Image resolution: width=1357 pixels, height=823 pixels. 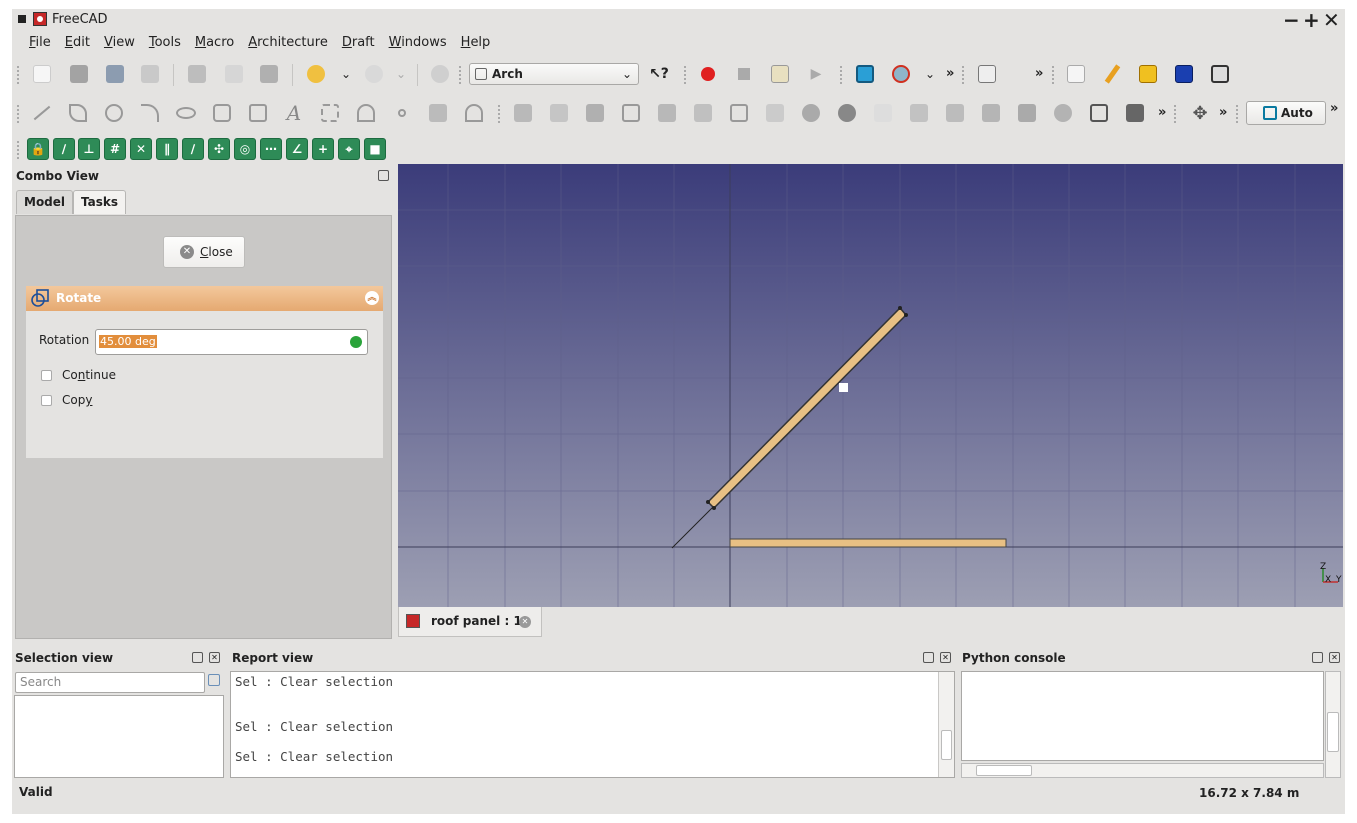 What do you see at coordinates (66, 400) in the screenshot?
I see `copy-checkbox: Copy` at bounding box center [66, 400].